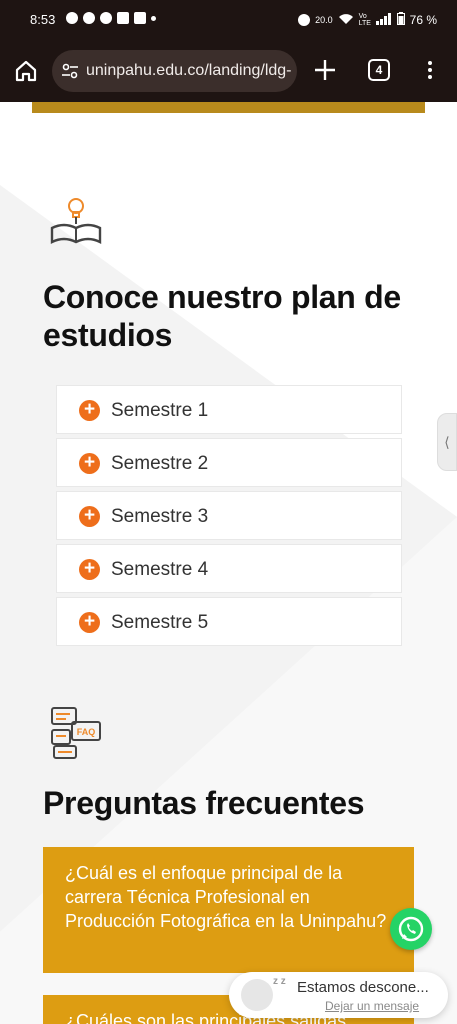 This screenshot has width=457, height=1024. What do you see at coordinates (447, 442) in the screenshot?
I see `side-panel-handle: ⟨` at bounding box center [447, 442].